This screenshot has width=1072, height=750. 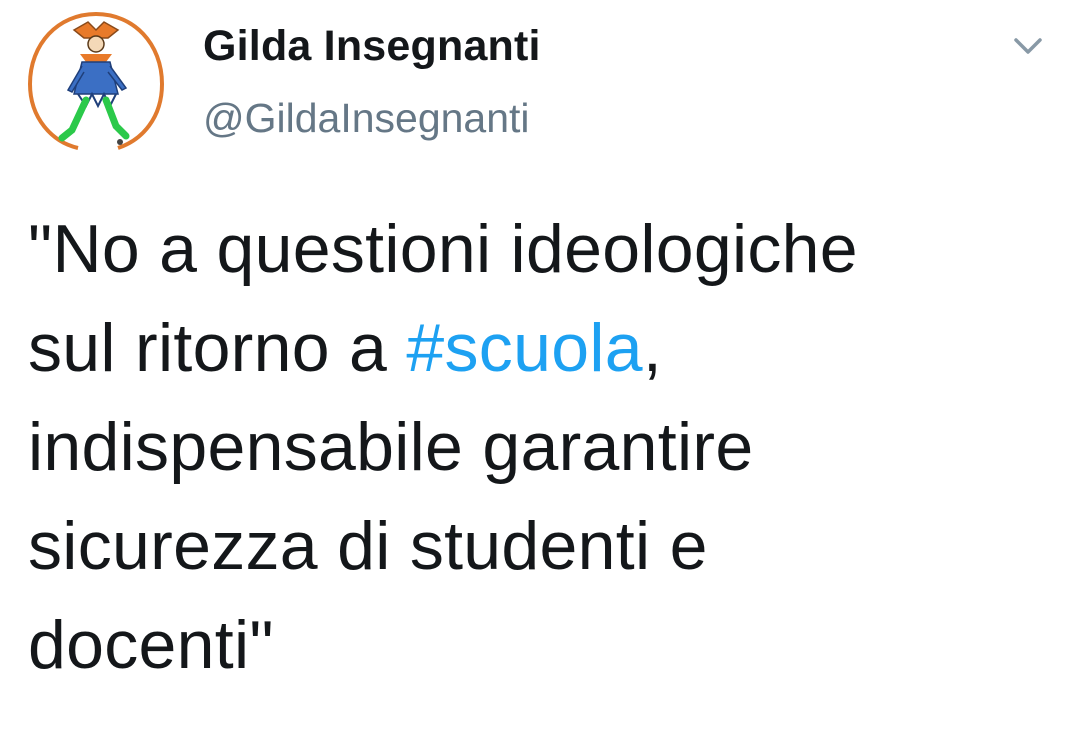 What do you see at coordinates (372, 46) in the screenshot?
I see `author-display-name: Gilda Insegnanti` at bounding box center [372, 46].